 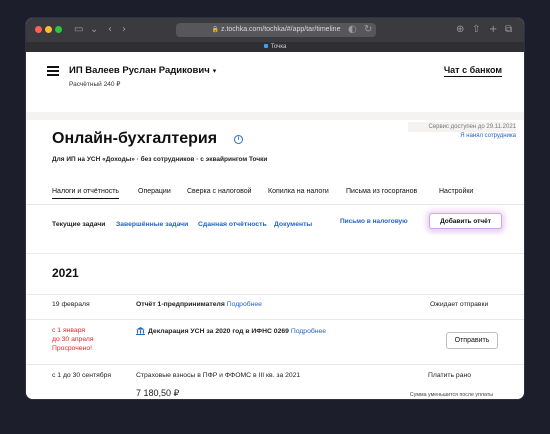 I want to click on tab-gov-letters: Письма из госорганов, so click(x=381, y=191).